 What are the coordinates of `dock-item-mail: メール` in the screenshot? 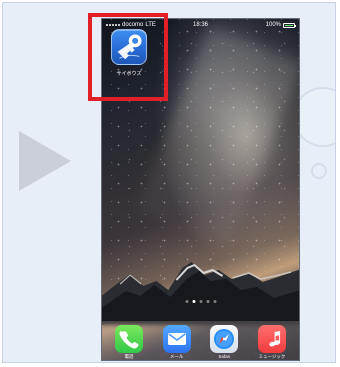 It's located at (177, 342).